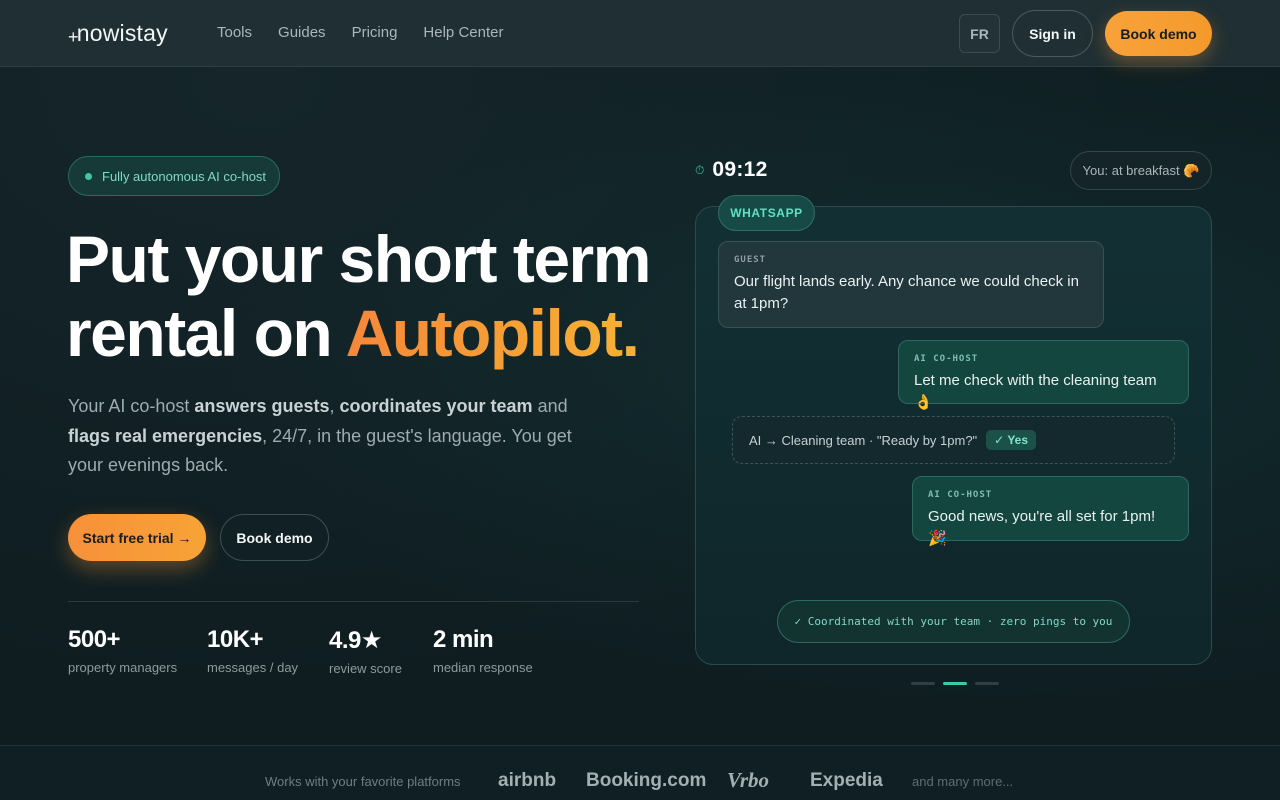  What do you see at coordinates (1158, 33) in the screenshot?
I see `book-demo-button: Book demo` at bounding box center [1158, 33].